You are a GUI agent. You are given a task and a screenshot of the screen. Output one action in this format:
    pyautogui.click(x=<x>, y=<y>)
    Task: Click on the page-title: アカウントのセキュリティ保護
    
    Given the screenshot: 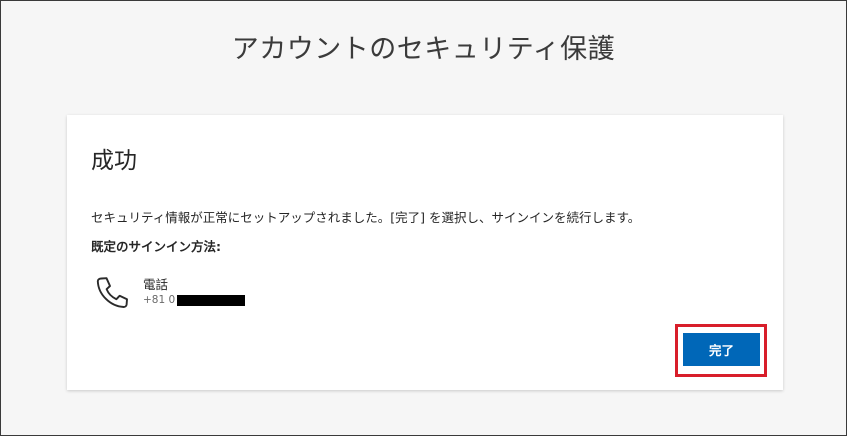 What is the action you would take?
    pyautogui.click(x=423, y=49)
    